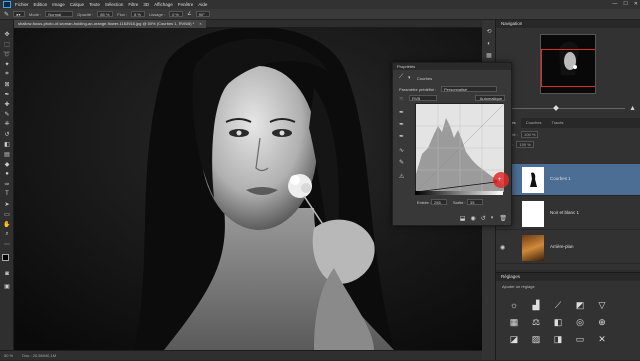 Image resolution: width=640 pixels, height=361 pixels. I want to click on black-point-eyedropper-icon: ✒, so click(401, 112).